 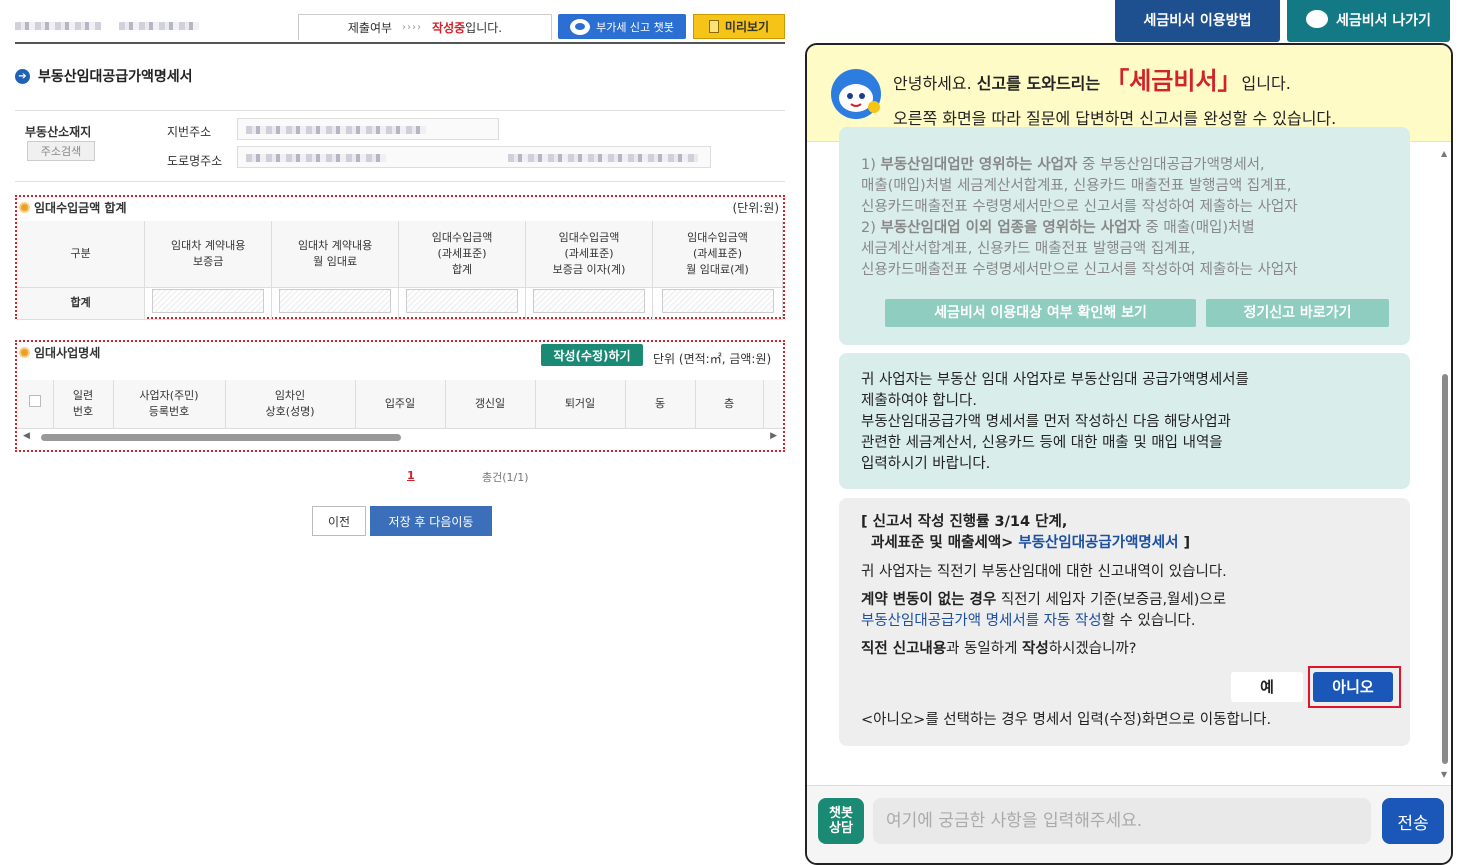 I want to click on exit-assistant-tab: 세금비서 나가기, so click(x=1368, y=21).